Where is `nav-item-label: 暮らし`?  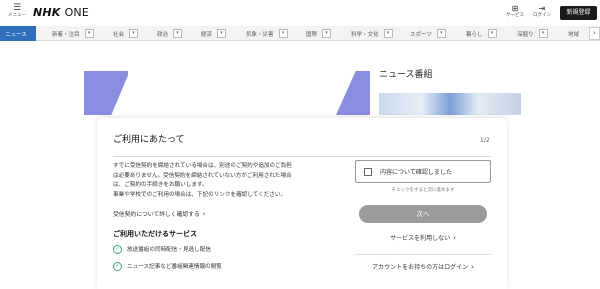
nav-item-label: 暮らし is located at coordinates (474, 34).